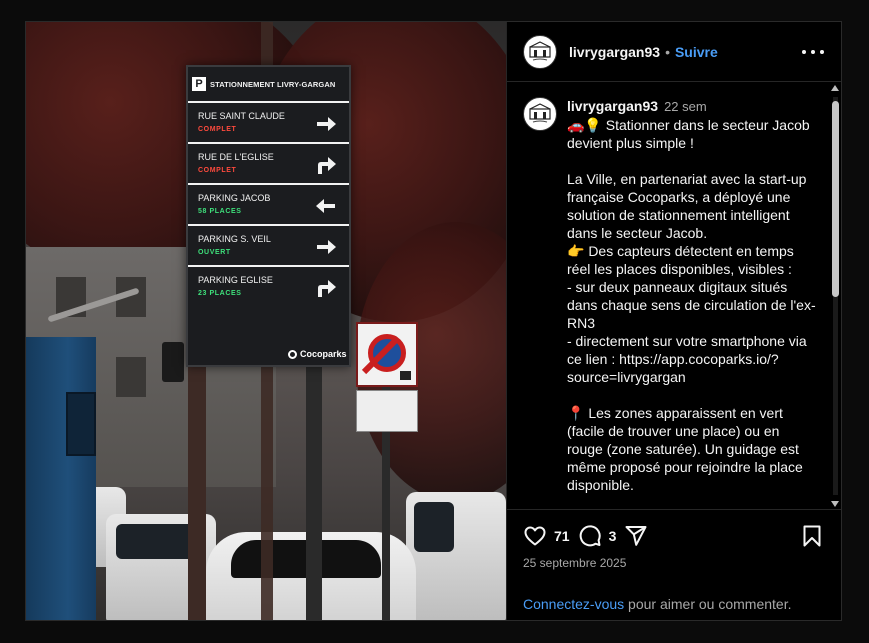  What do you see at coordinates (835, 504) in the screenshot?
I see `scroll-down-icon` at bounding box center [835, 504].